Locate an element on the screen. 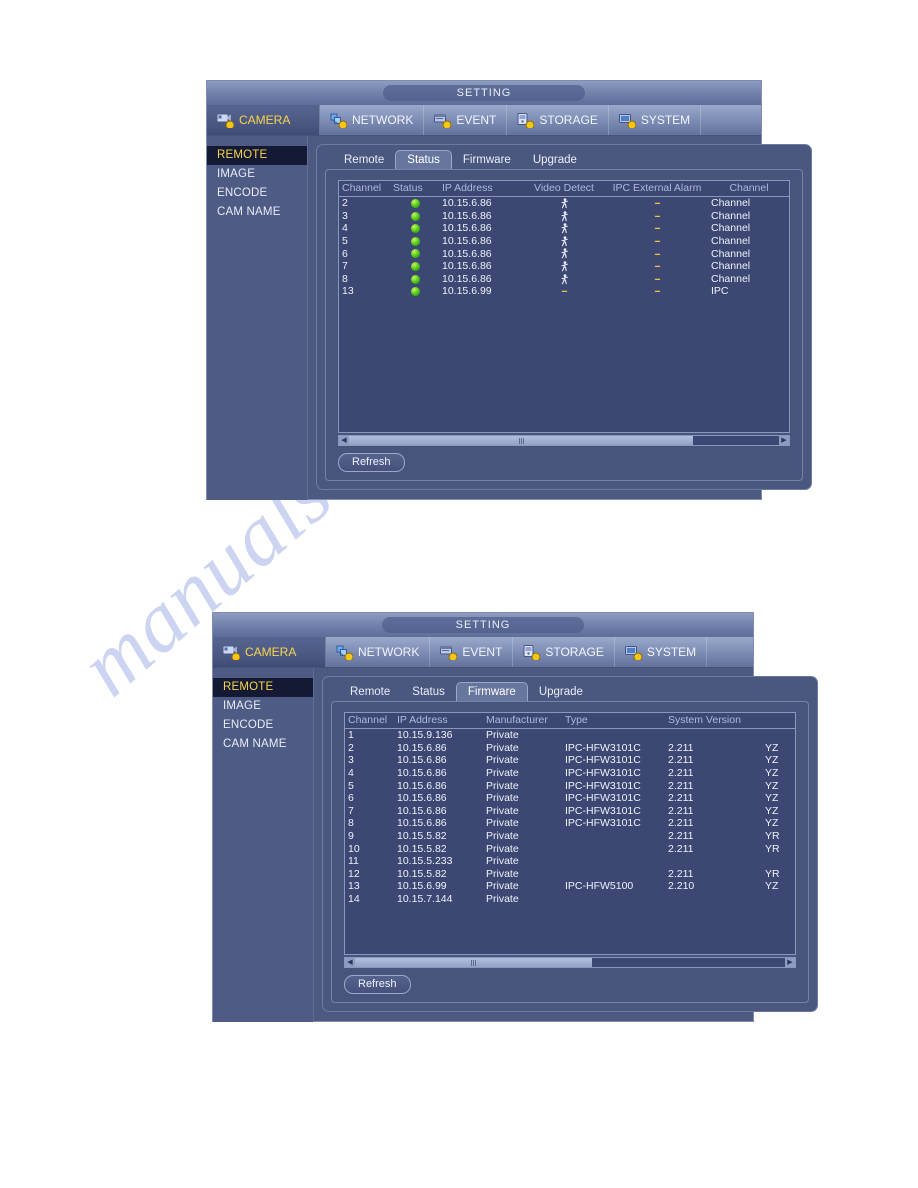  table-row: 13 10.15.6.99 -- -- IPC is located at coordinates (564, 291).